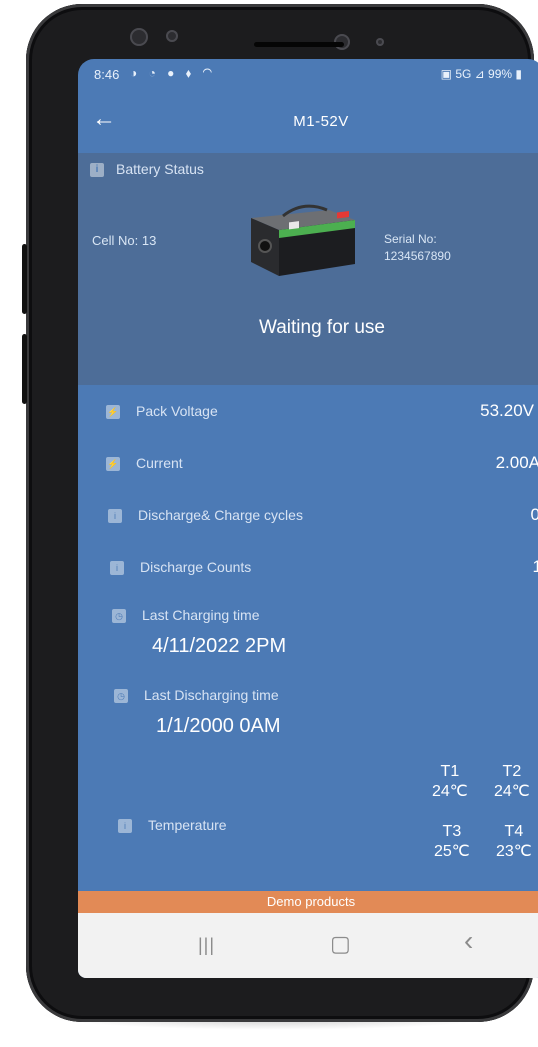  What do you see at coordinates (187, 825) in the screenshot?
I see `temperature-label: Temperature` at bounding box center [187, 825].